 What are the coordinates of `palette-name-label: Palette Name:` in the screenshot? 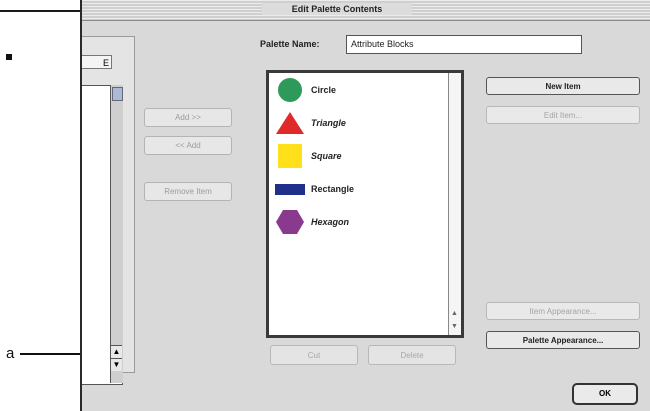 It's located at (290, 44).